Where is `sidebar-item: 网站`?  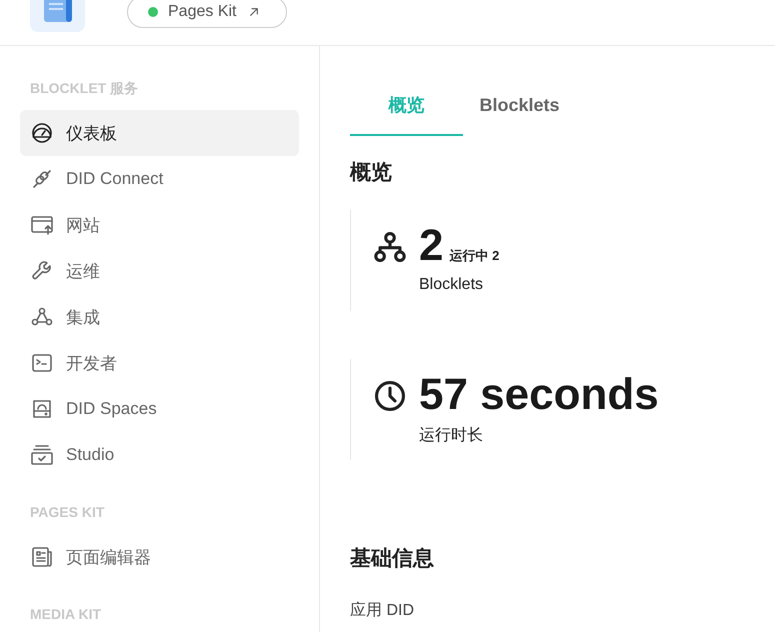 sidebar-item: 网站 is located at coordinates (159, 225).